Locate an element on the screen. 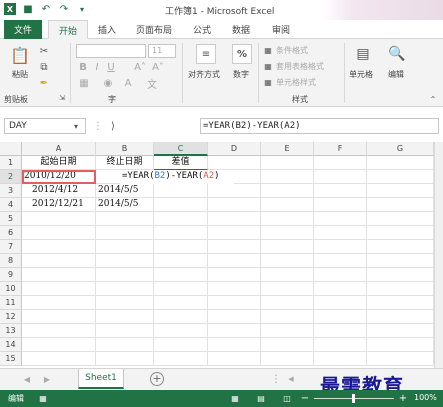  cell-a1: 起始日期 is located at coordinates (59, 163).